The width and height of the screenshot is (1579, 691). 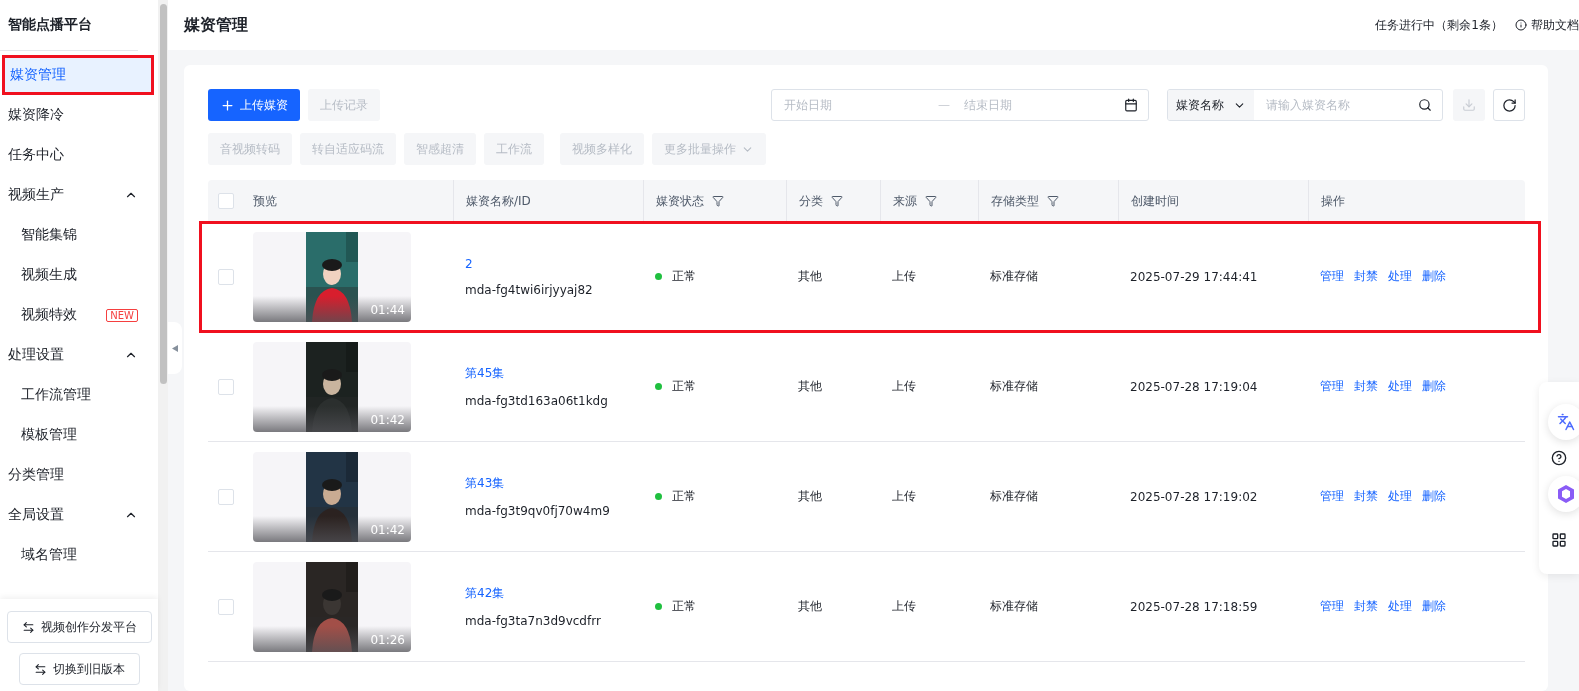 What do you see at coordinates (1559, 458) in the screenshot?
I see `help-icon` at bounding box center [1559, 458].